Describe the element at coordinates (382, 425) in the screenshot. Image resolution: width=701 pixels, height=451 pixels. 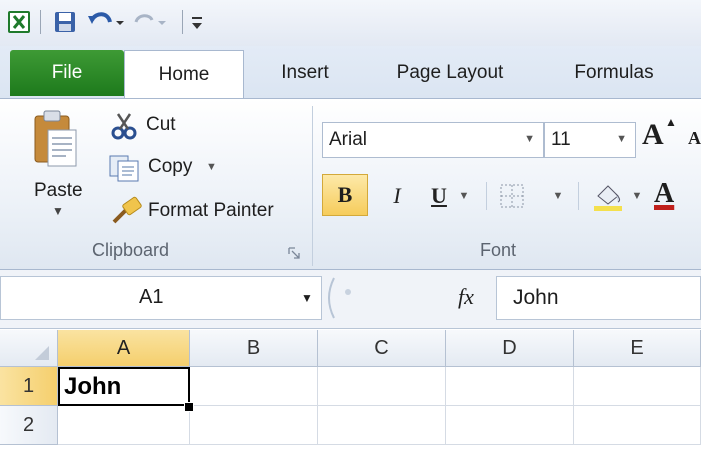
I see `cell-c2` at that location.